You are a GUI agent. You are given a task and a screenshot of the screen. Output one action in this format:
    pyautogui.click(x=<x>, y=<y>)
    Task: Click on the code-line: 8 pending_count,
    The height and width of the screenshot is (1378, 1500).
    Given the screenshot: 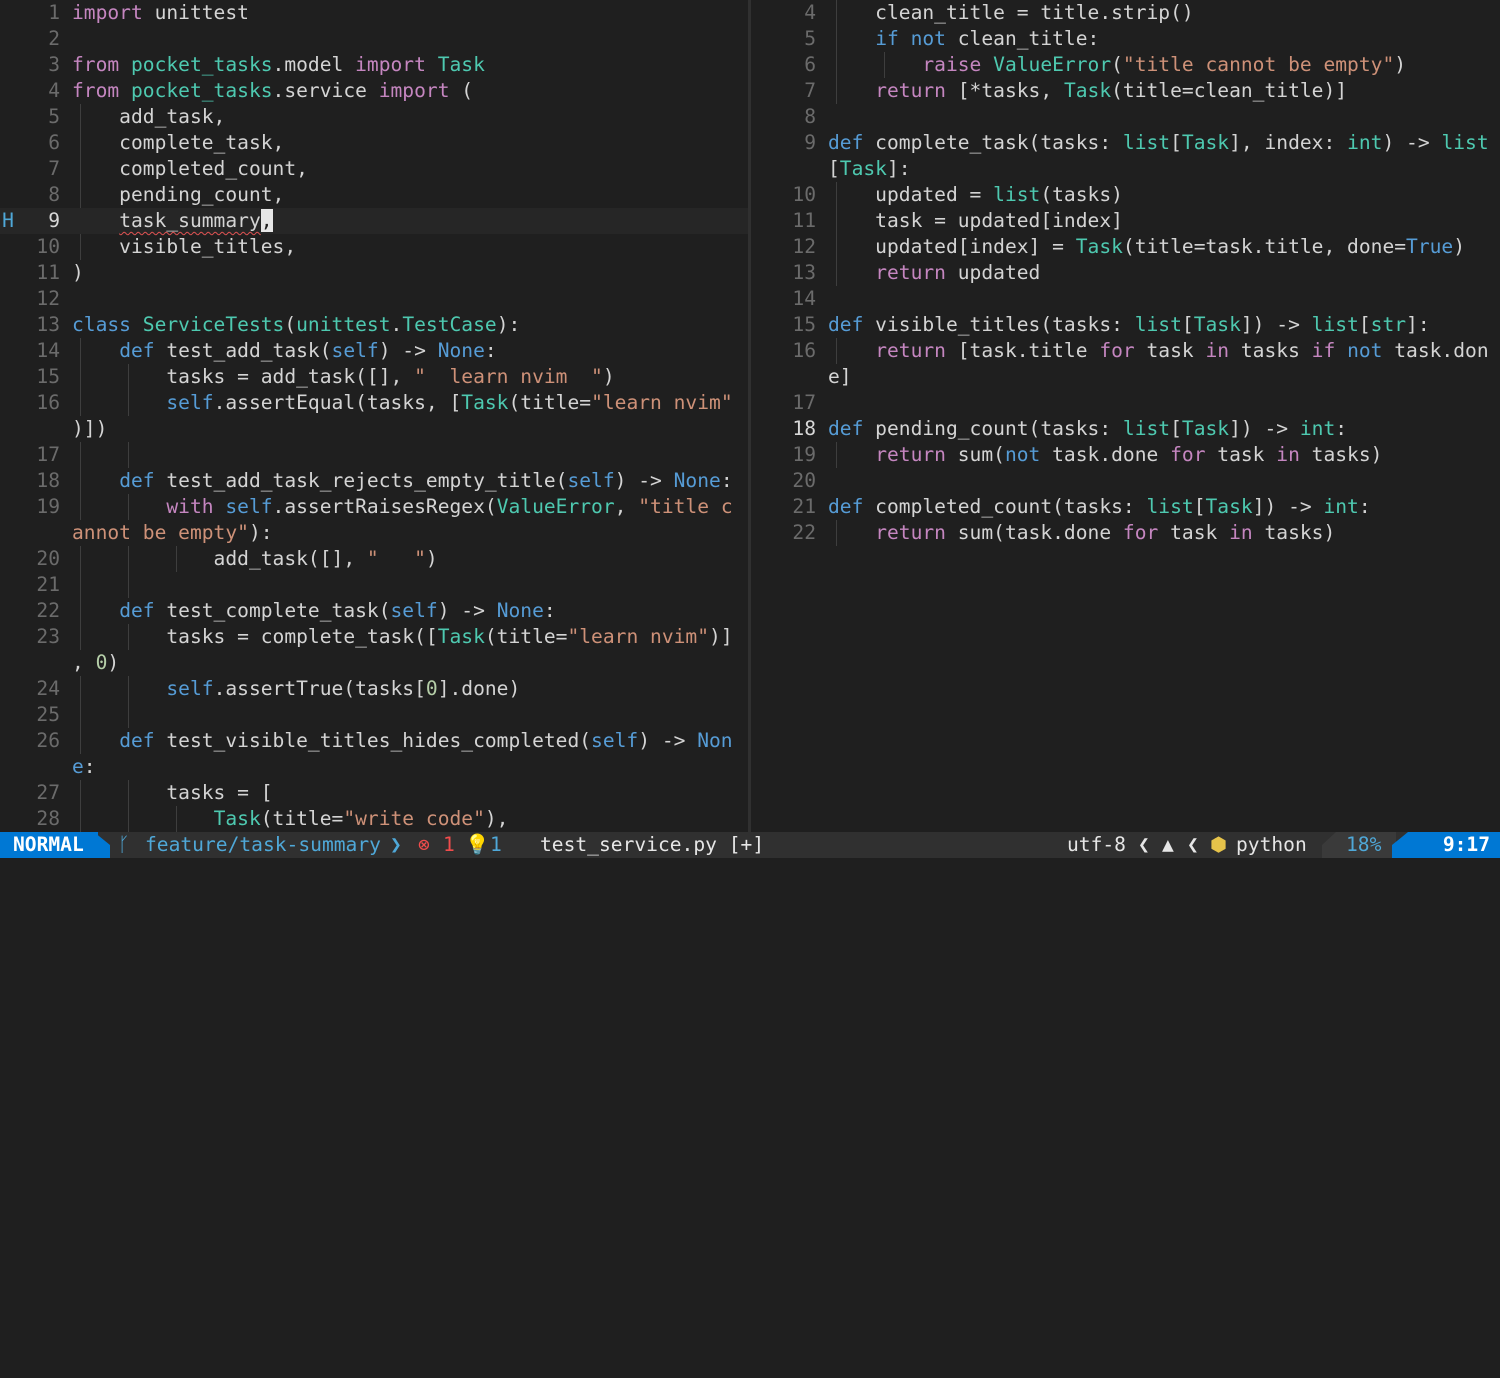 What is the action you would take?
    pyautogui.click(x=374, y=195)
    